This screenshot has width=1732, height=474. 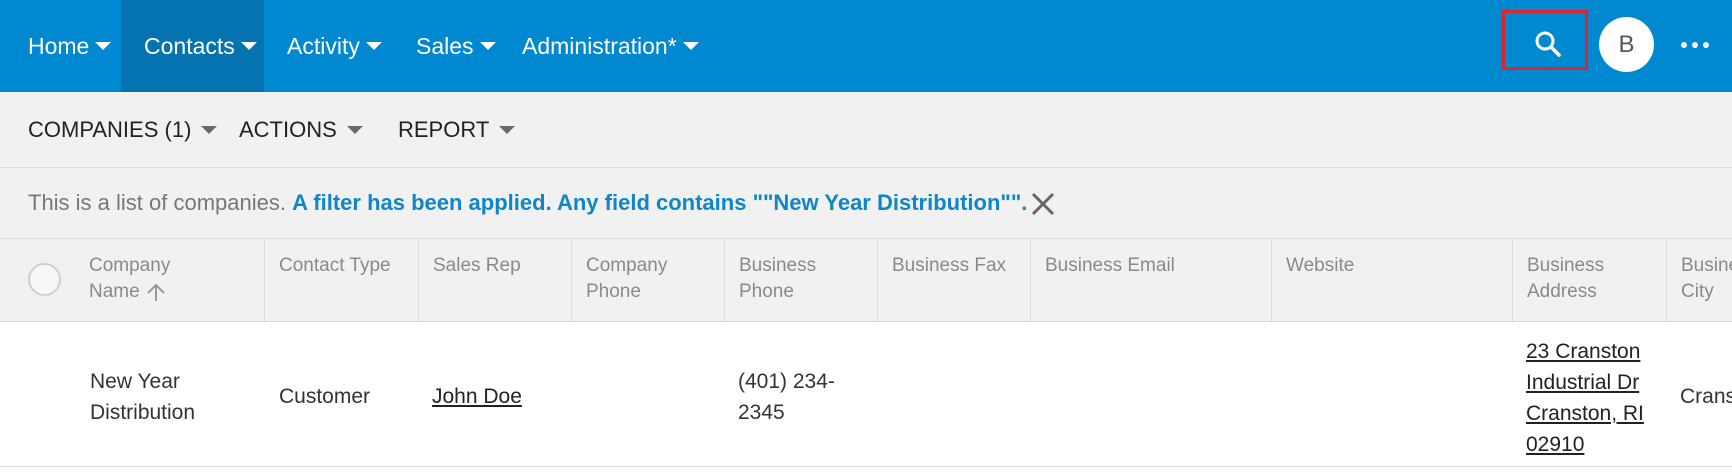 I want to click on column-header-contact-type: Contact Type, so click(x=341, y=280).